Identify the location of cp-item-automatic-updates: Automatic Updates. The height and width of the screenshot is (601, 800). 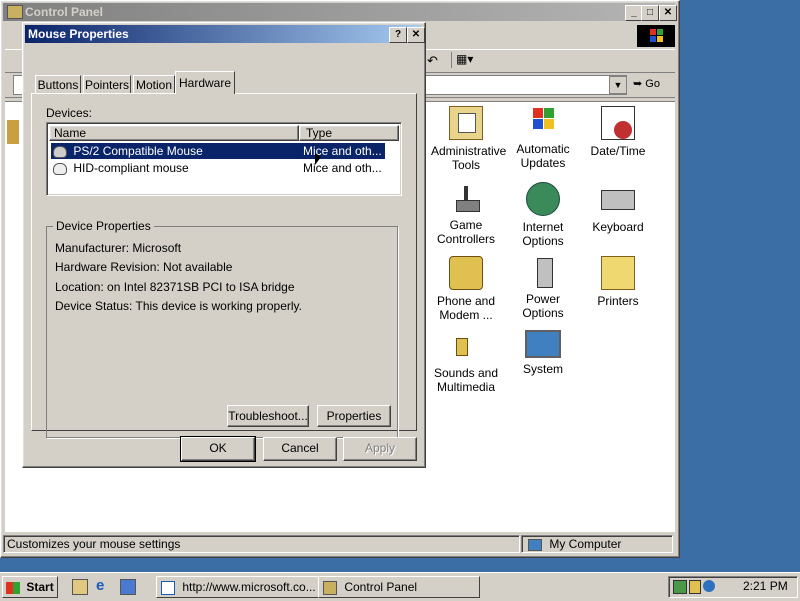
(543, 138).